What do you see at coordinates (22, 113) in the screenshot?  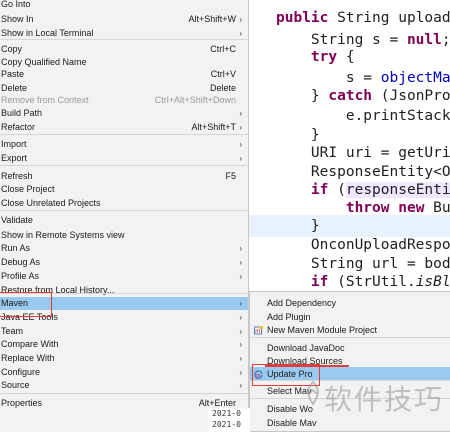 I see `menu-item-label: Build Path` at bounding box center [22, 113].